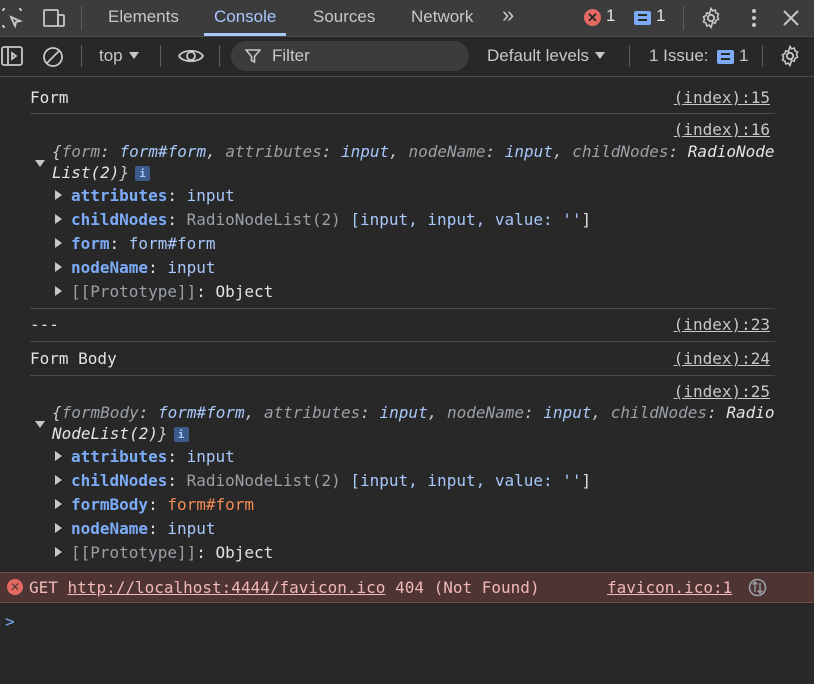  What do you see at coordinates (227, 587) in the screenshot?
I see `error-url-link: http://localhost:4444/favicon.ico` at bounding box center [227, 587].